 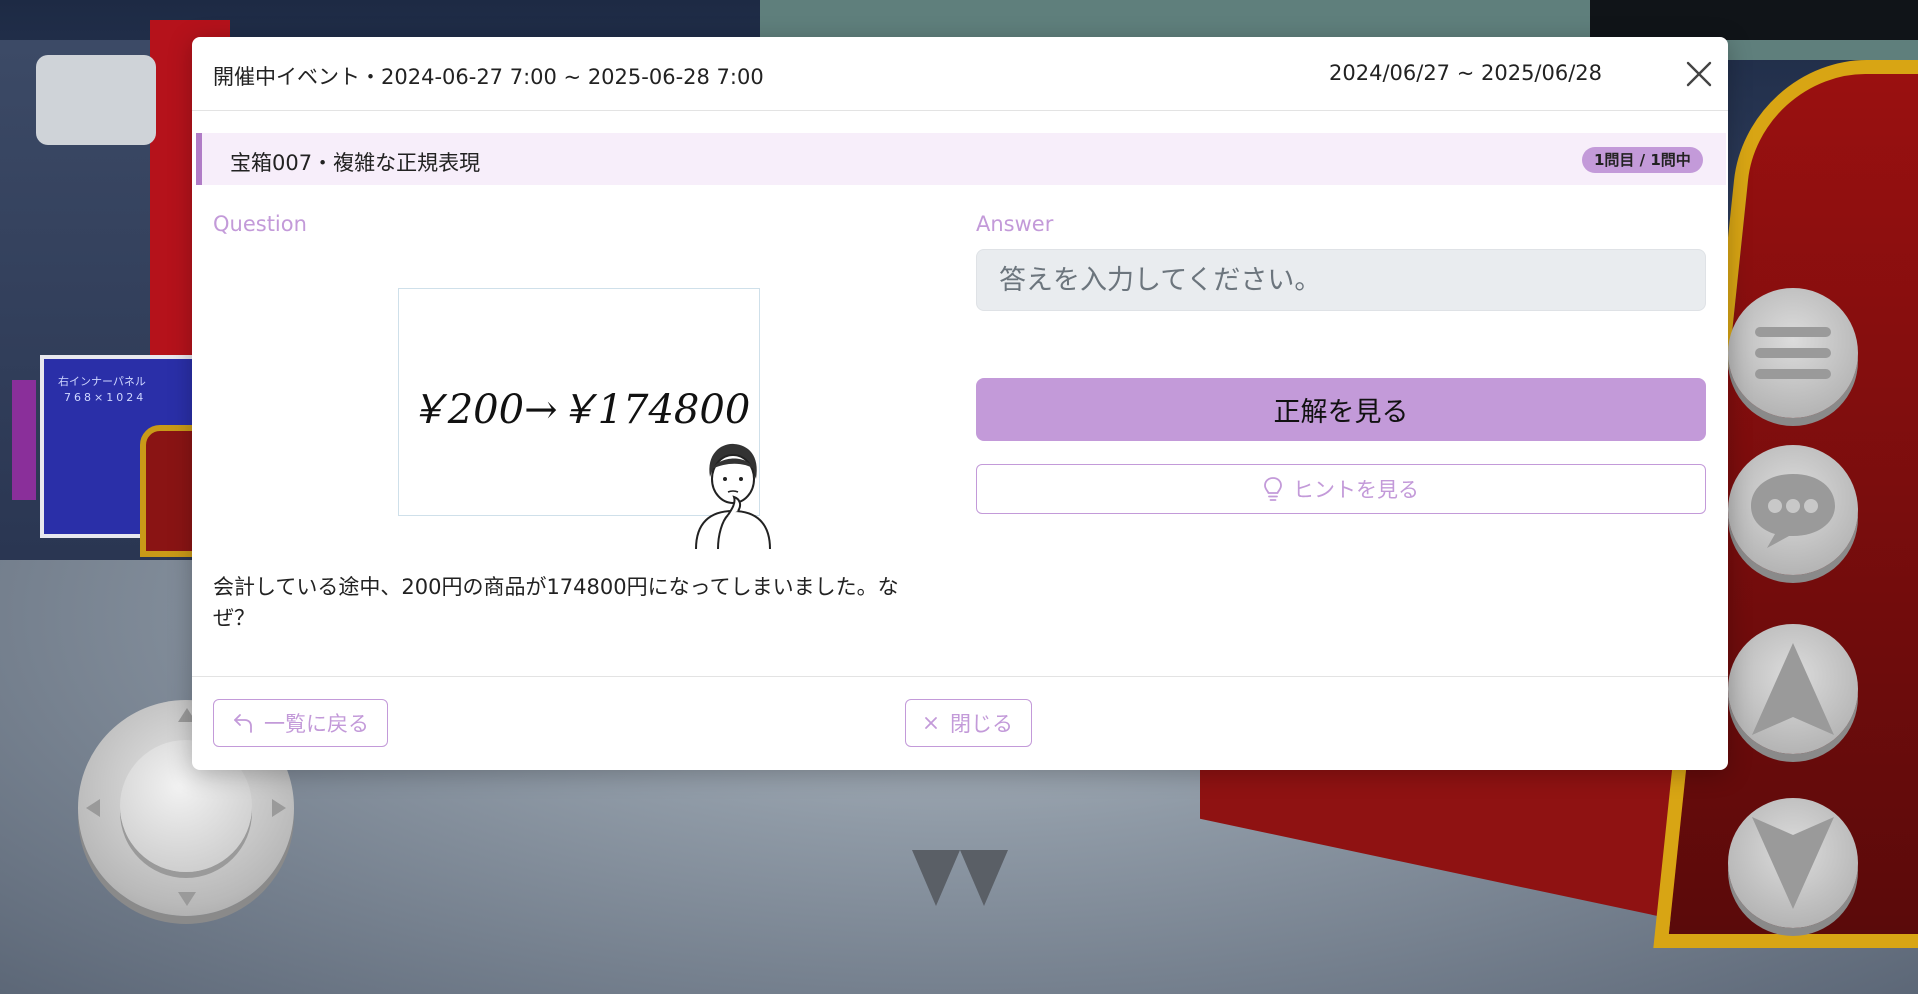 What do you see at coordinates (984, 878) in the screenshot?
I see `cone-right` at bounding box center [984, 878].